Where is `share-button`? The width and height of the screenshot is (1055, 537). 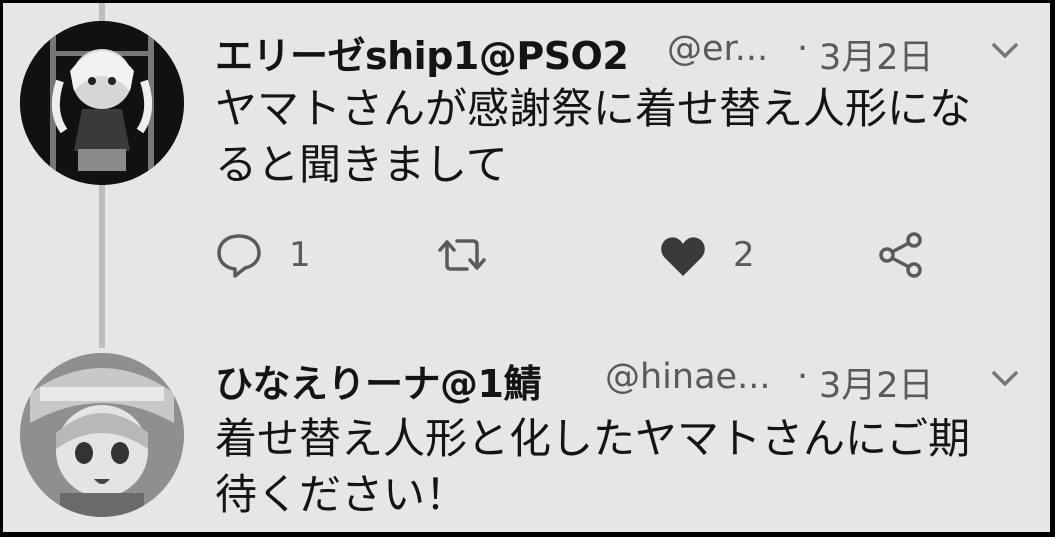 share-button is located at coordinates (901, 255).